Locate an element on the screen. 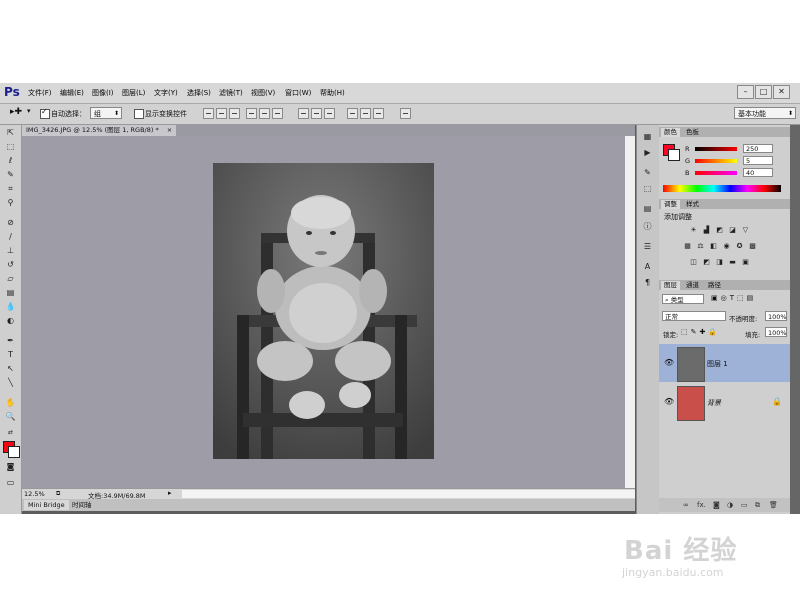 The width and height of the screenshot is (800, 600). menu-window: 窗口(W) is located at coordinates (298, 93).